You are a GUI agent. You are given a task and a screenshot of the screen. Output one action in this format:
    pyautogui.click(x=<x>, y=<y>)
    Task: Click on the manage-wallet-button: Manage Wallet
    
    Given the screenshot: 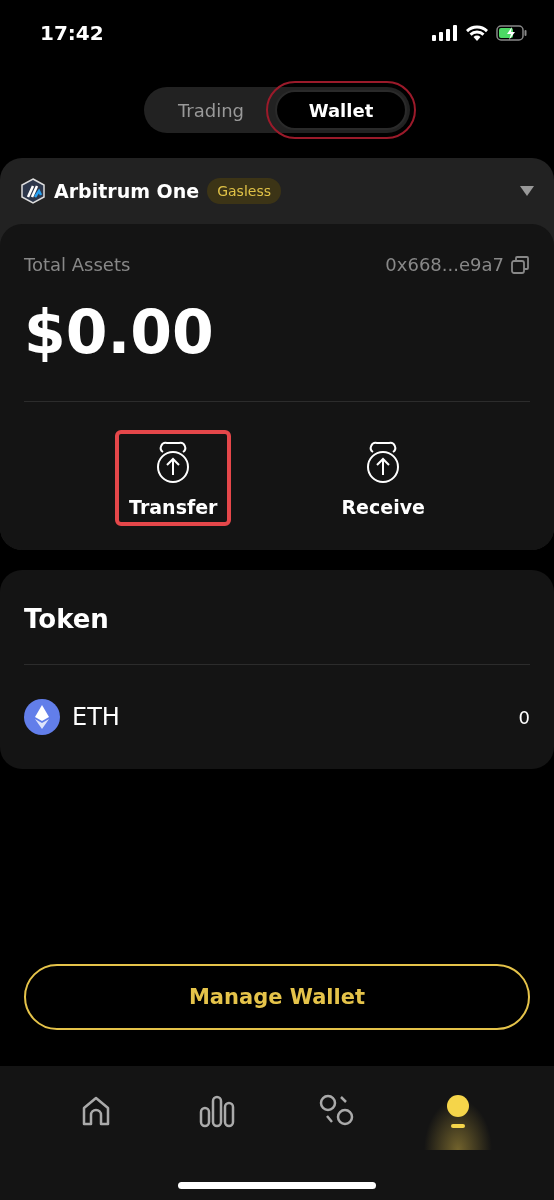 What is the action you would take?
    pyautogui.click(x=277, y=997)
    